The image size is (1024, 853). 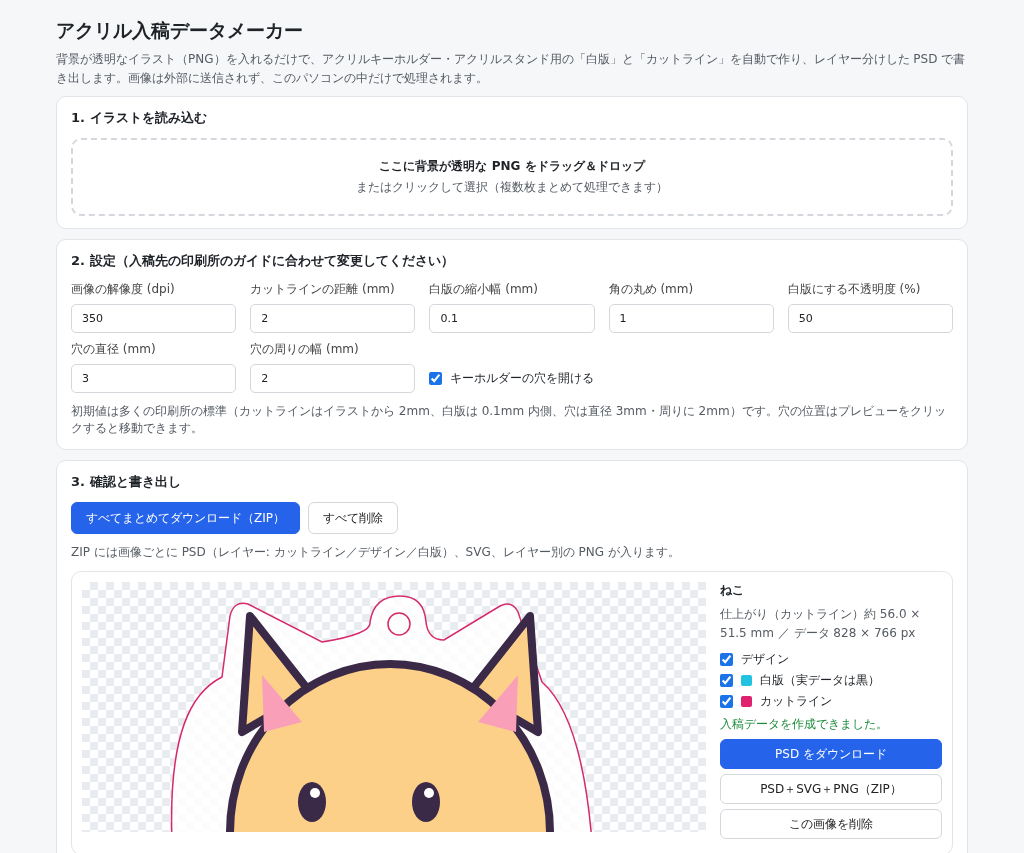 What do you see at coordinates (185, 518) in the screenshot?
I see `download-all-button: すべてまとめてダウンロード（ZIP）` at bounding box center [185, 518].